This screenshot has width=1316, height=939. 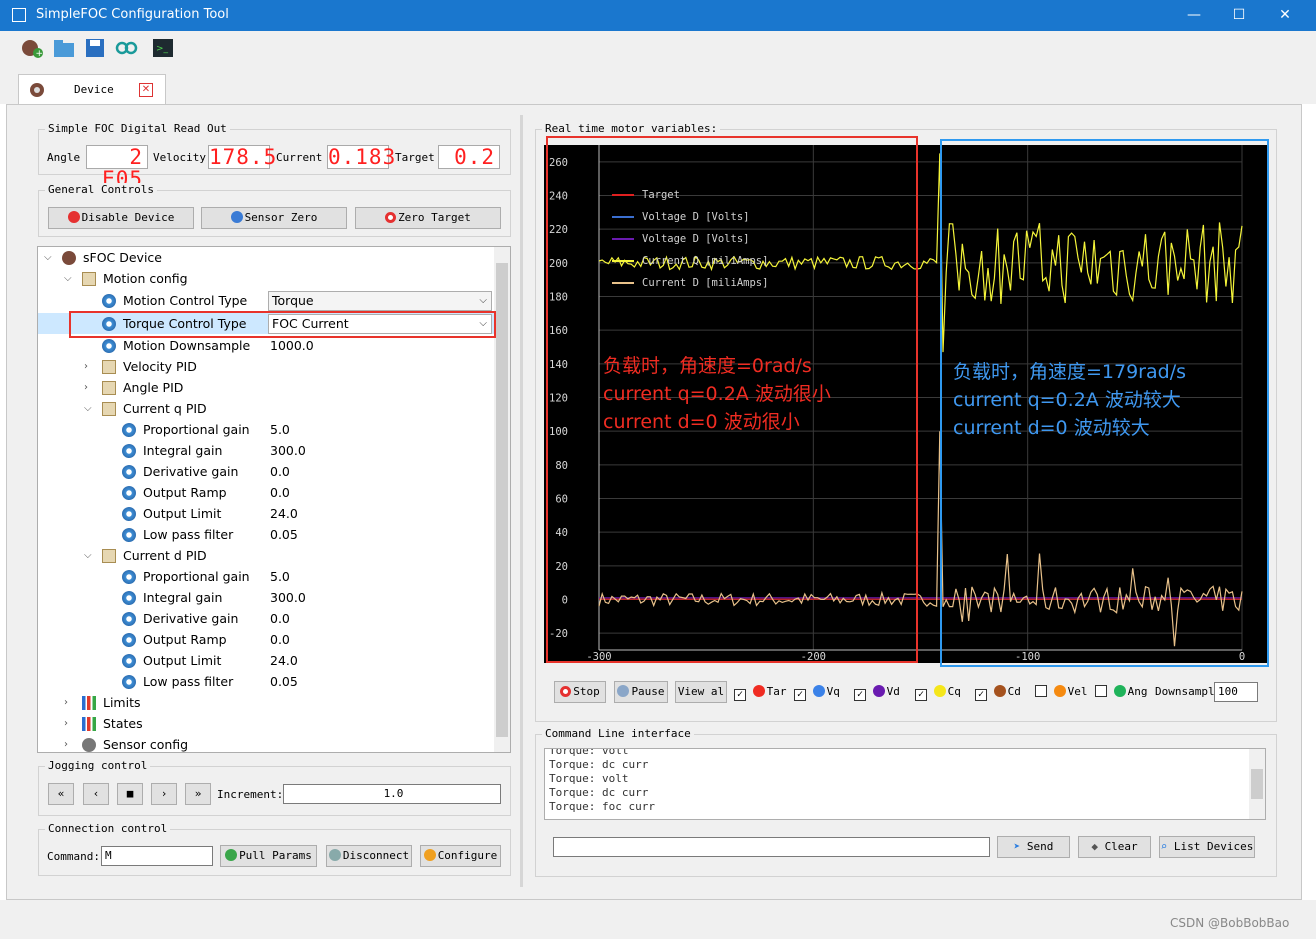 What do you see at coordinates (266, 492) in the screenshot?
I see `cq-output-ramp: Output Ramp 0.0` at bounding box center [266, 492].